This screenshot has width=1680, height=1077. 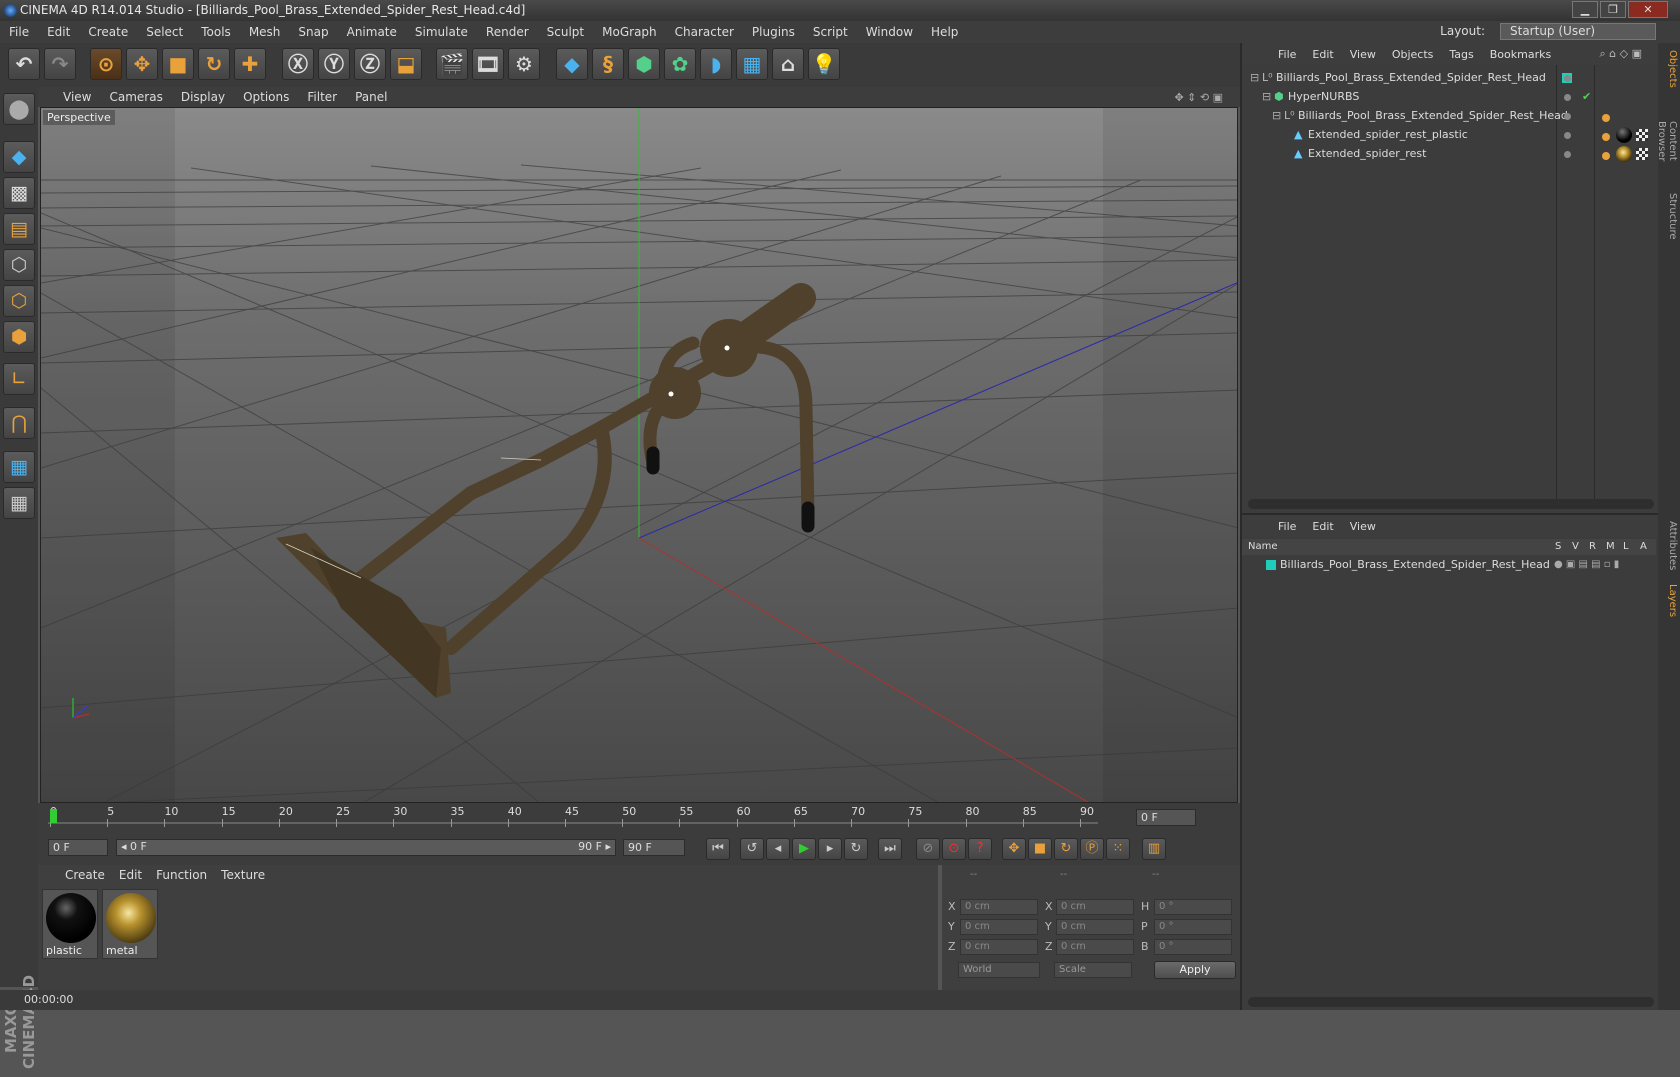 I want to click on object-row-hypernurbs: ⊟ ⬢ HyperNURBS ✔, so click(x=1416, y=96).